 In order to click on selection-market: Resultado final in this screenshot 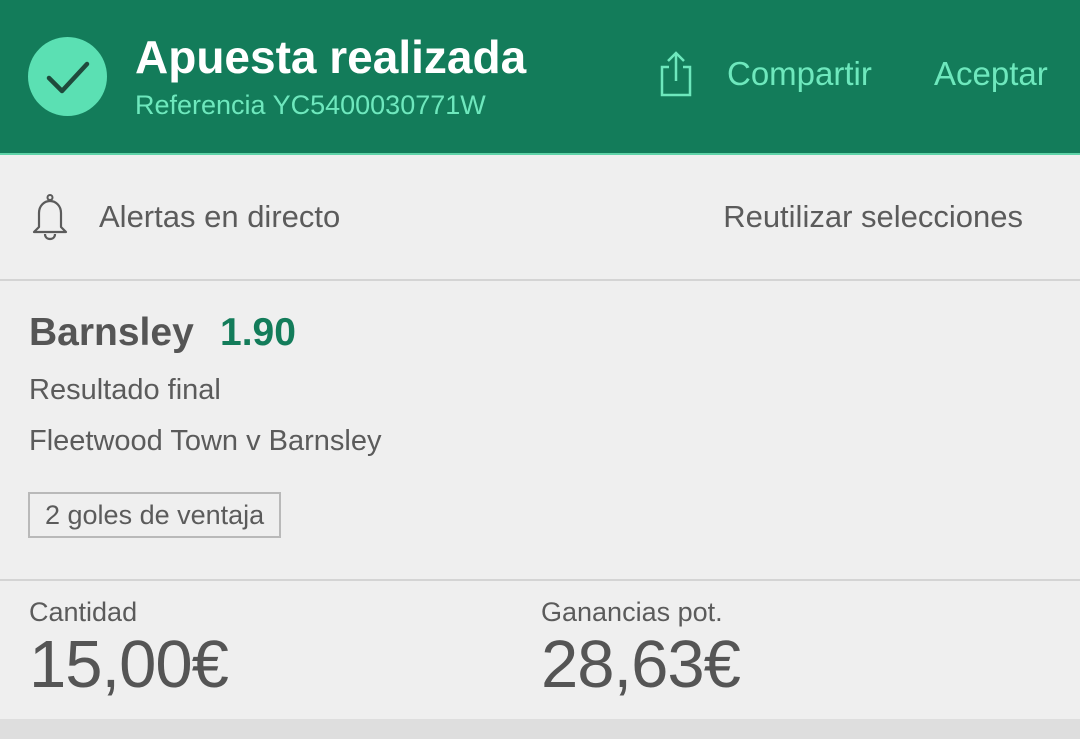, I will do `click(125, 390)`.